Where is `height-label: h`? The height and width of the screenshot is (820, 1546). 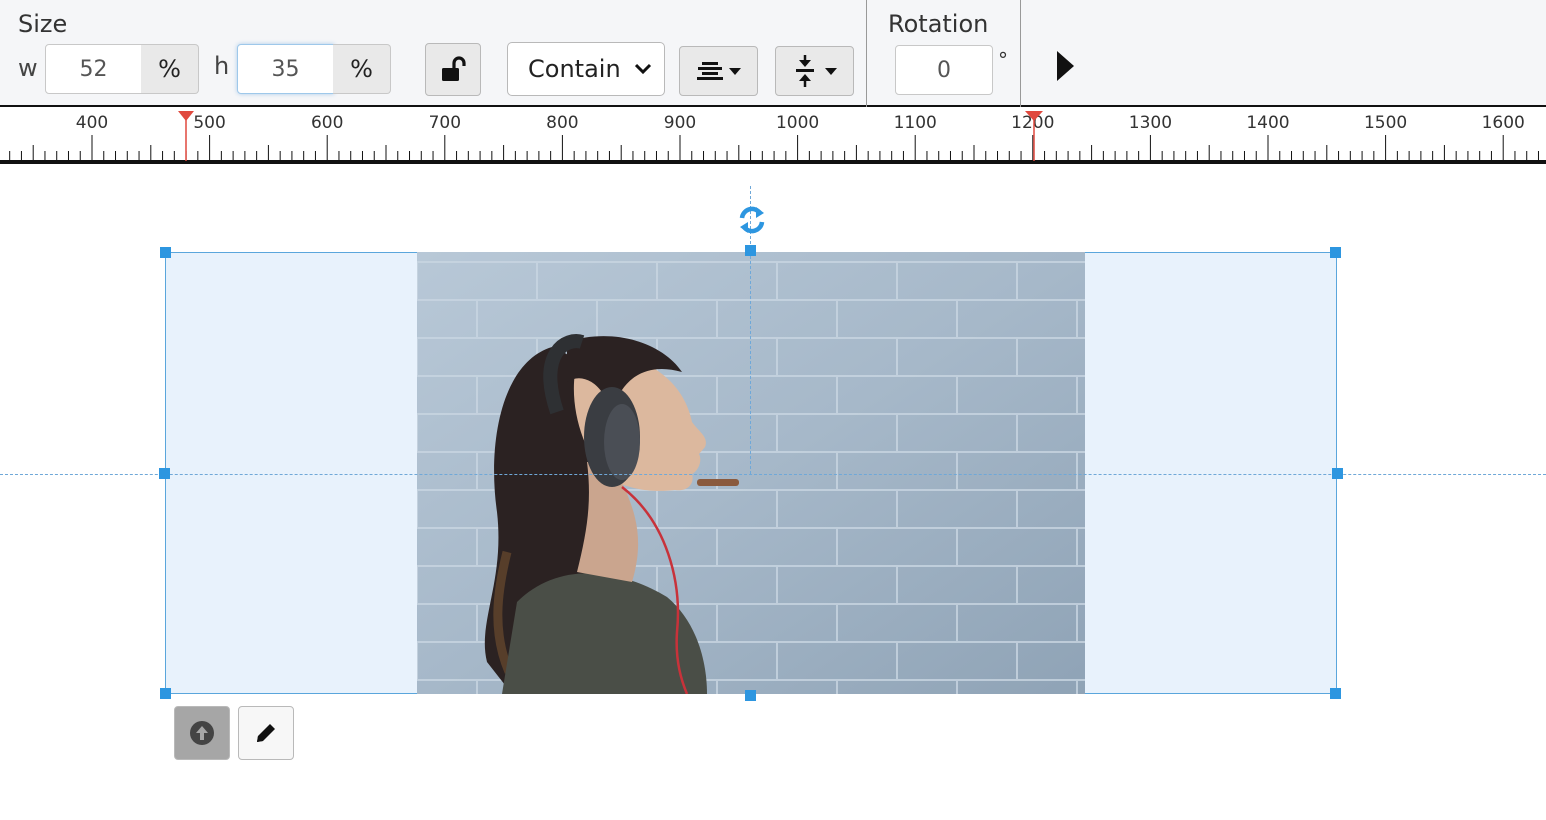 height-label: h is located at coordinates (222, 66).